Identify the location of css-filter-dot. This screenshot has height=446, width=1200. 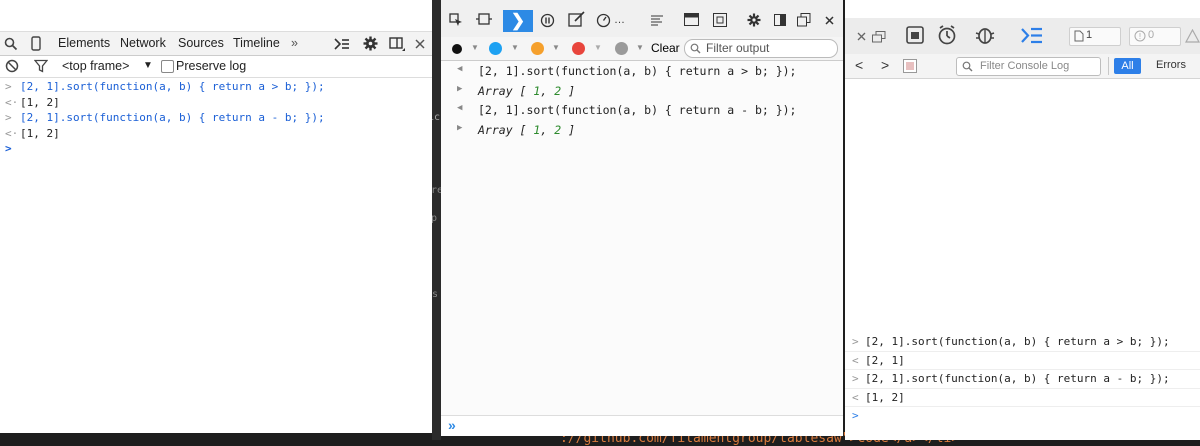
(495, 48).